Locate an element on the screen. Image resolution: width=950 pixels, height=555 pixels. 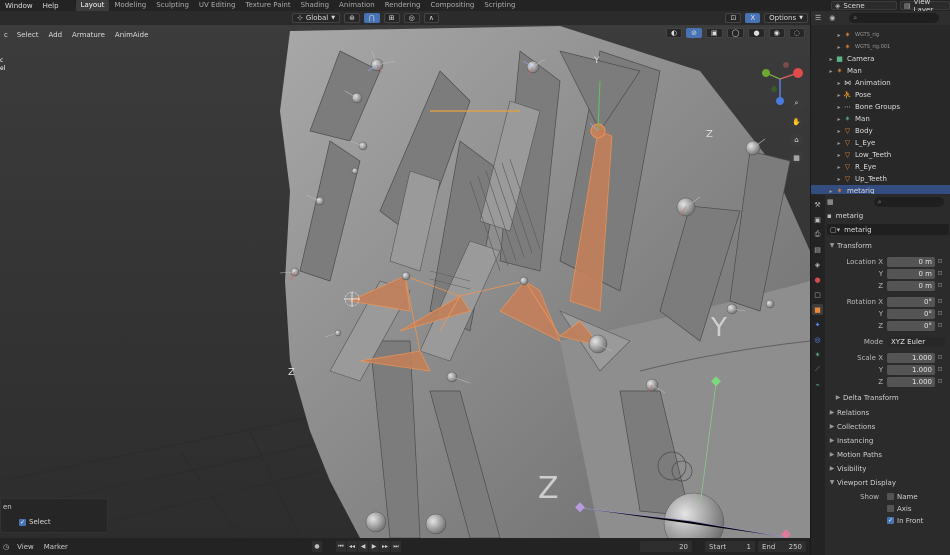
outliner-editor-icon: ☰ is located at coordinates (818, 18).